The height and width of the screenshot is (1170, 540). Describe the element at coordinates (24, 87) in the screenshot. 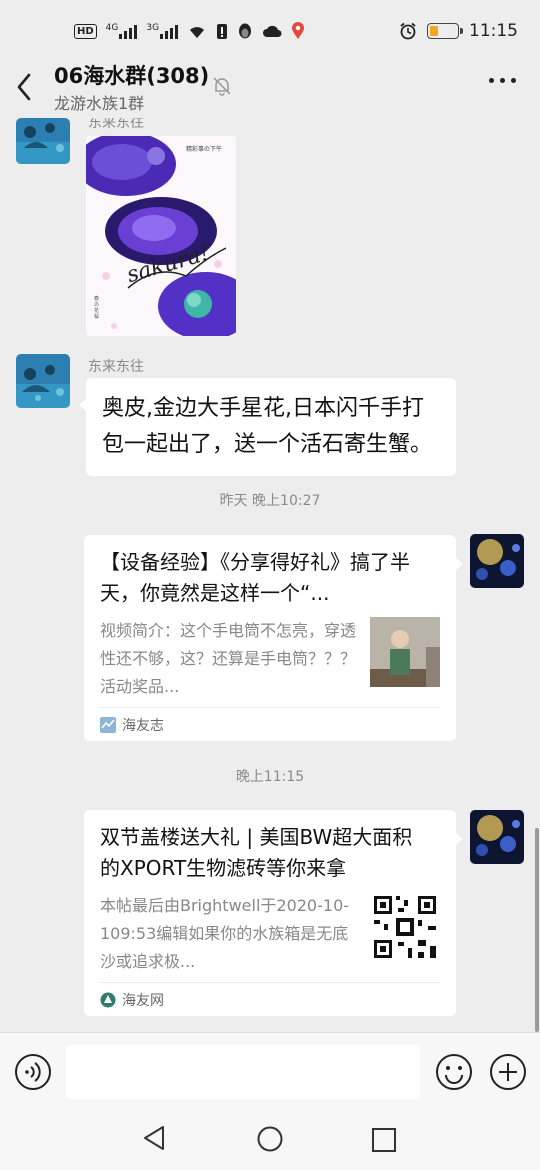

I see `back-arrow-icon` at that location.